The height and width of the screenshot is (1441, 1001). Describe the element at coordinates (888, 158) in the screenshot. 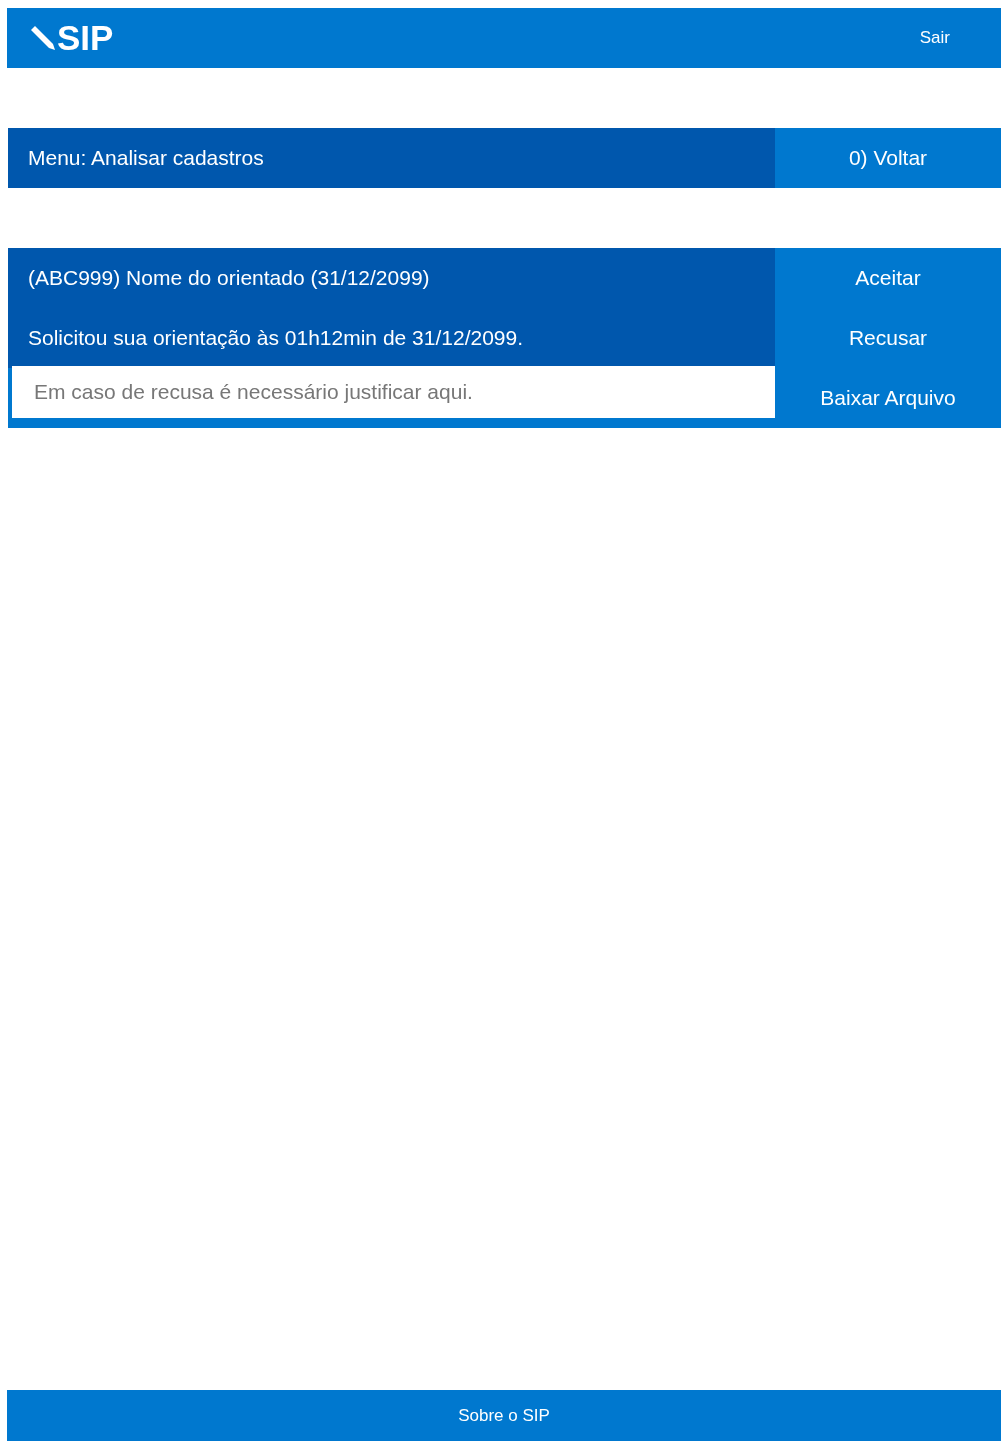

I see `back-button: 0) Voltar` at that location.